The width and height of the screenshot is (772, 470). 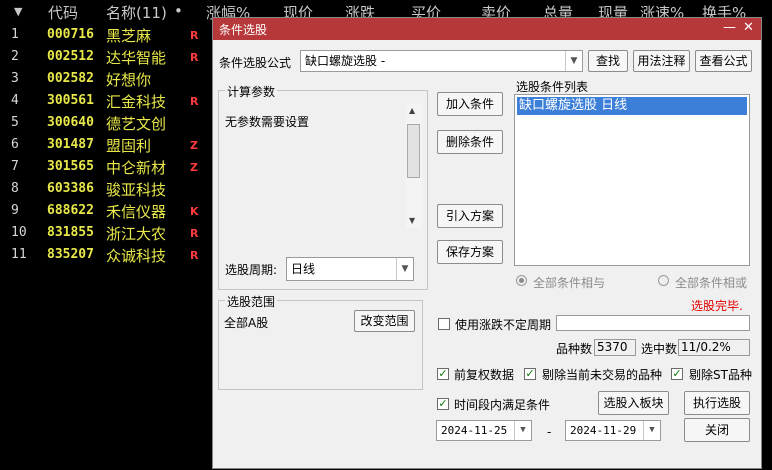 I want to click on table-row: 4 300561 汇金科技 R, so click(x=107, y=101).